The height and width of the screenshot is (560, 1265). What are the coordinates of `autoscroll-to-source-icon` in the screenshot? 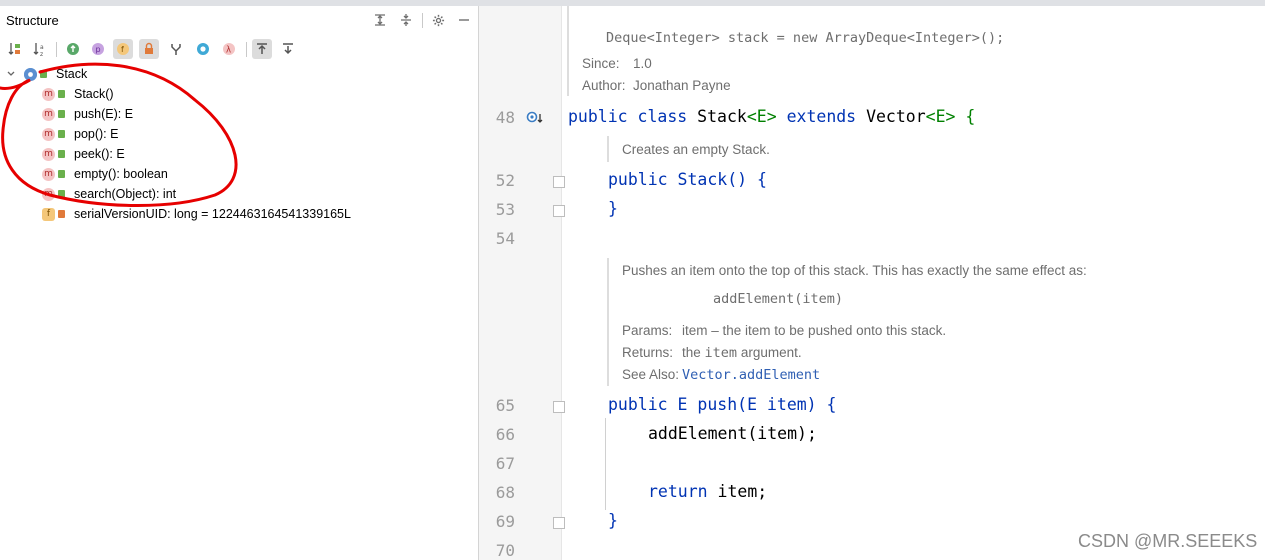 It's located at (262, 49).